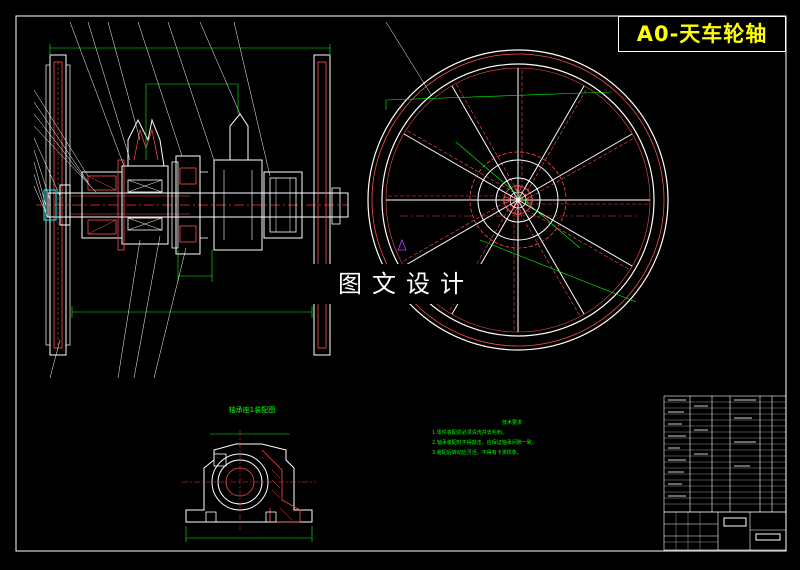 This screenshot has width=800, height=570. What do you see at coordinates (511, 423) in the screenshot?
I see `notes-title: 技术要求` at bounding box center [511, 423].